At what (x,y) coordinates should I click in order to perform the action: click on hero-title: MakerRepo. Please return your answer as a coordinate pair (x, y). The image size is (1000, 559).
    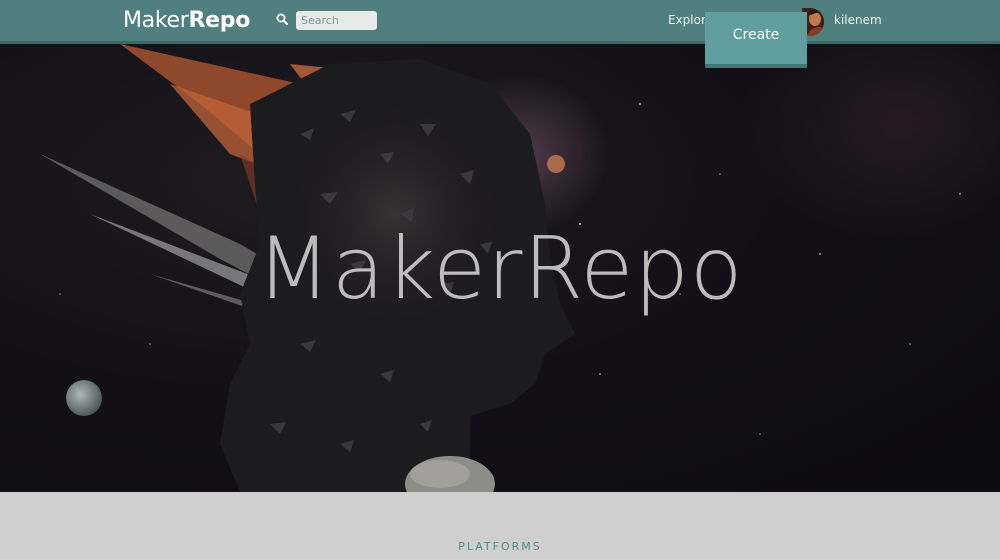
    Looking at the image, I should click on (500, 269).